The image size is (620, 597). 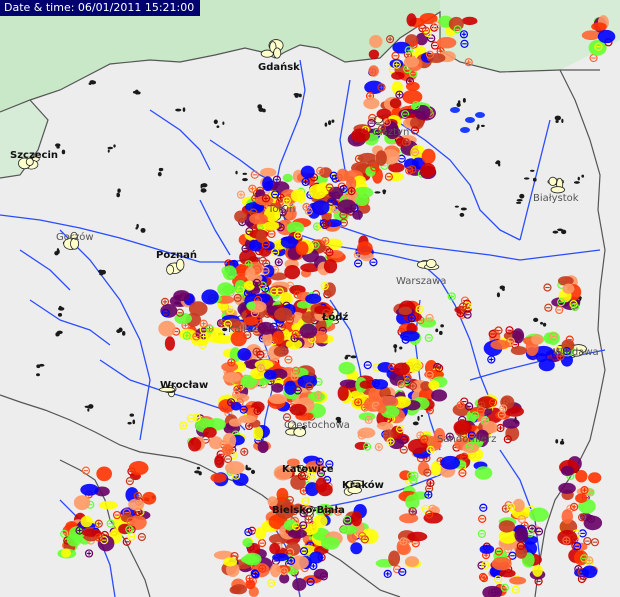 What do you see at coordinates (184, 385) in the screenshot?
I see `city-label: Wrocław` at bounding box center [184, 385].